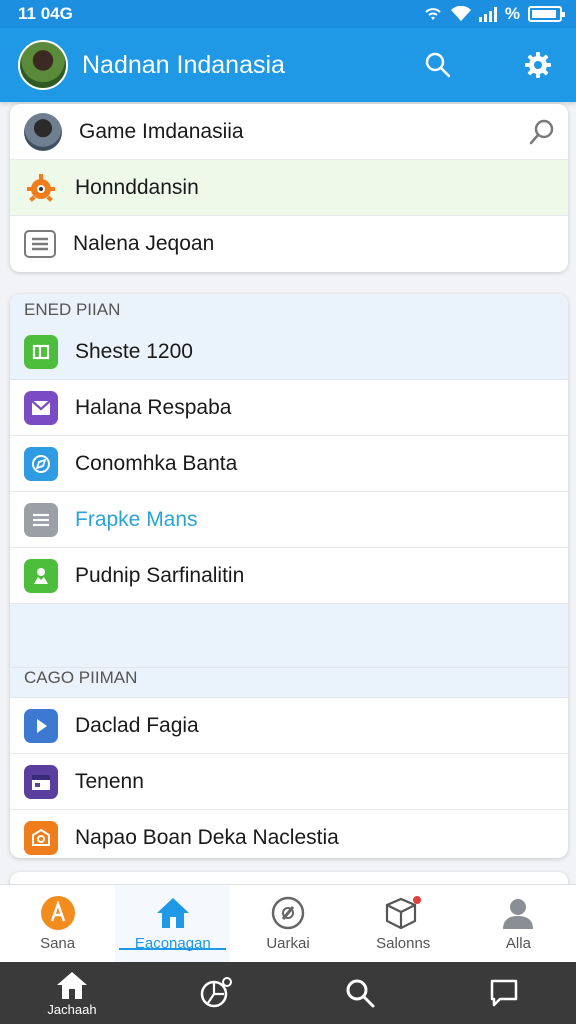  I want to click on list-item-label: Frapke Mans, so click(136, 519).